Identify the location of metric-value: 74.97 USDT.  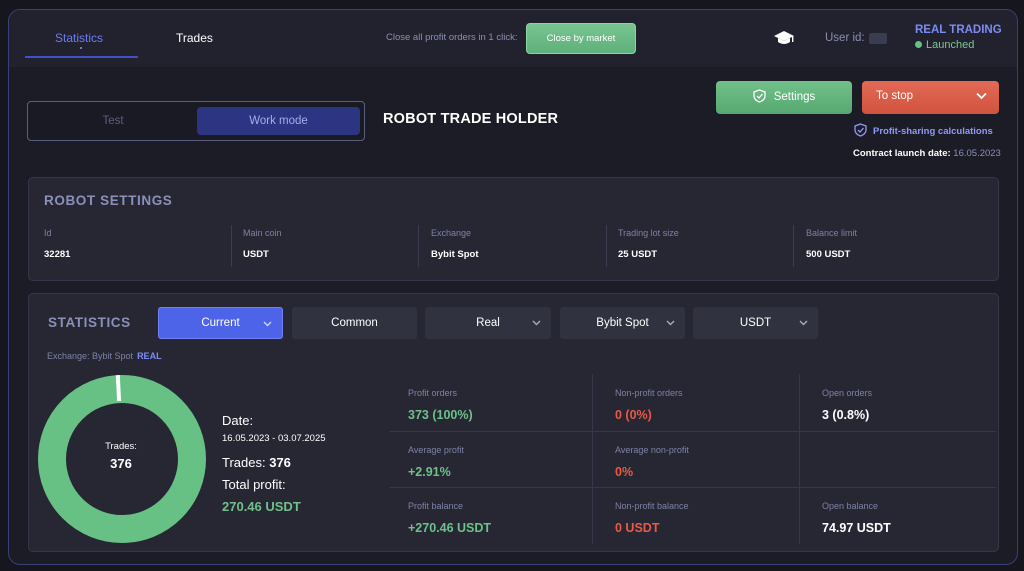
(856, 528).